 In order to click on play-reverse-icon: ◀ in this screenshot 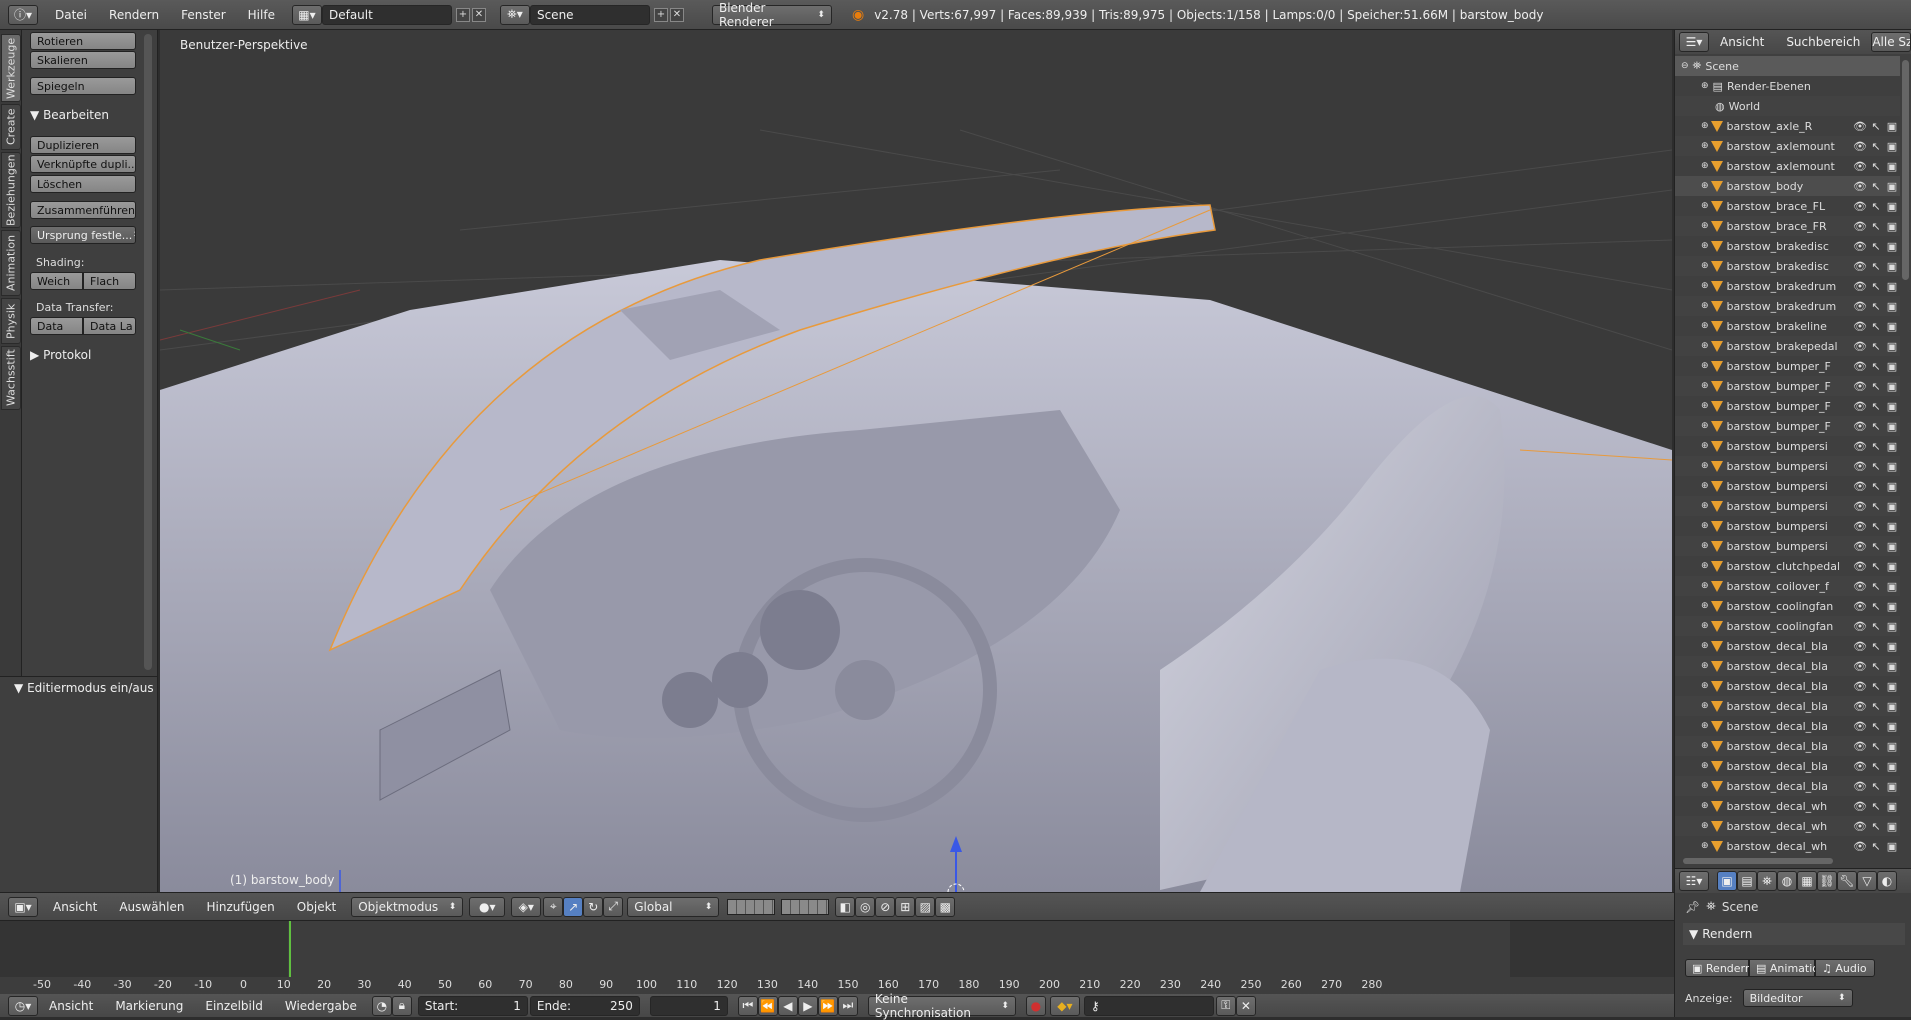, I will do `click(787, 1005)`.